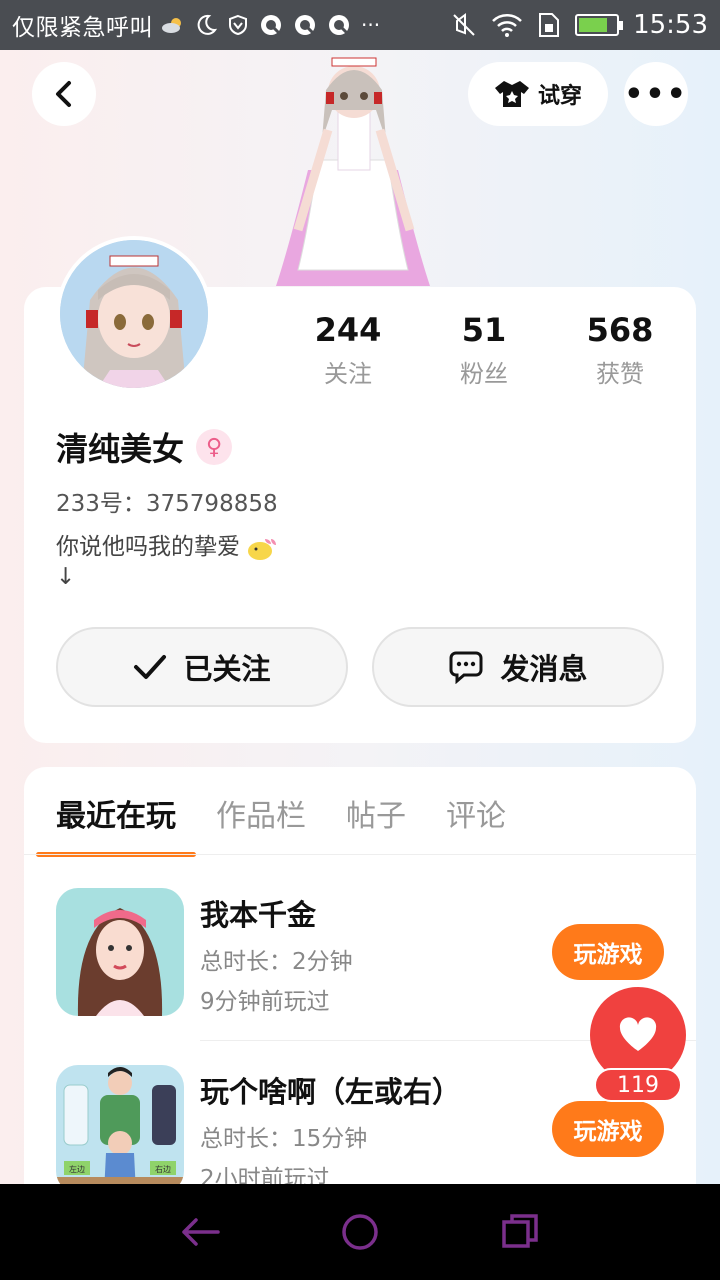  I want to click on checkmark-icon, so click(150, 667).